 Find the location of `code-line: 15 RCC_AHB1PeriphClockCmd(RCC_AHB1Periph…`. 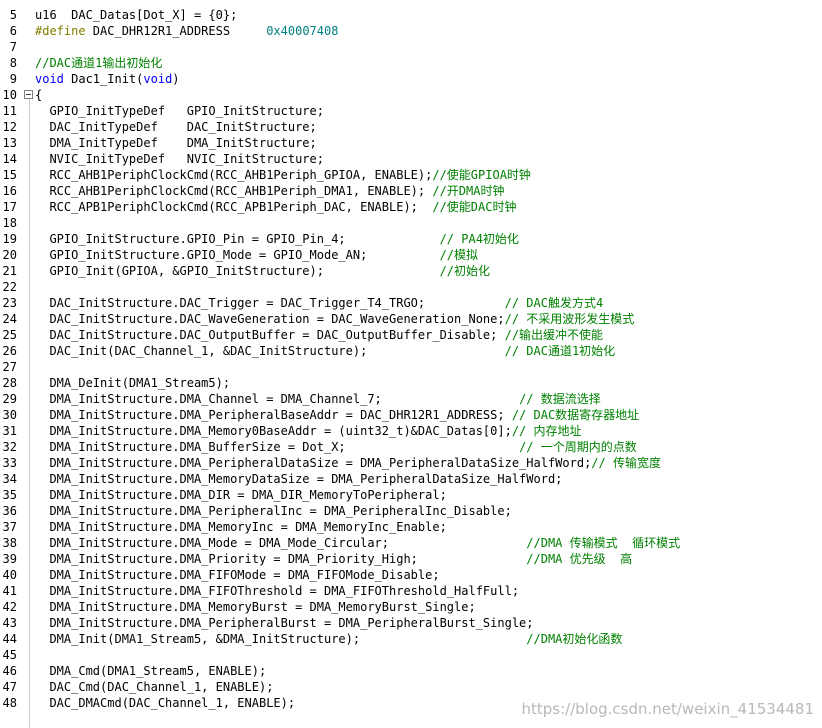

code-line: 15 RCC_AHB1PeriphClockCmd(RCC_AHB1Periph… is located at coordinates (411, 175).